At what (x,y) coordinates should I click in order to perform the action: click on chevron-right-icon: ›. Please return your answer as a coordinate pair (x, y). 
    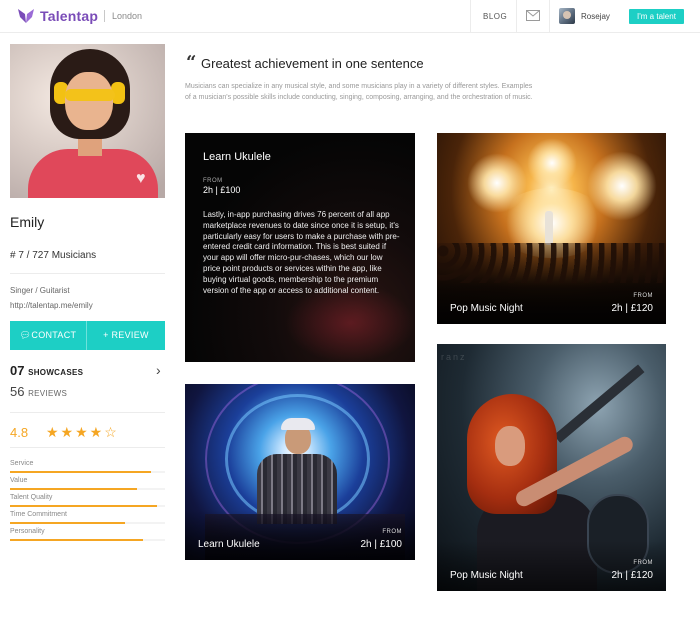
    Looking at the image, I should click on (158, 370).